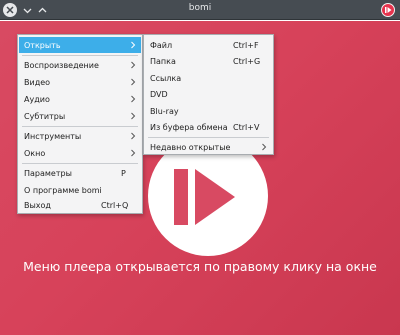 This screenshot has width=400, height=335. What do you see at coordinates (53, 136) in the screenshot?
I see `menu-item-label: Инструменты` at bounding box center [53, 136].